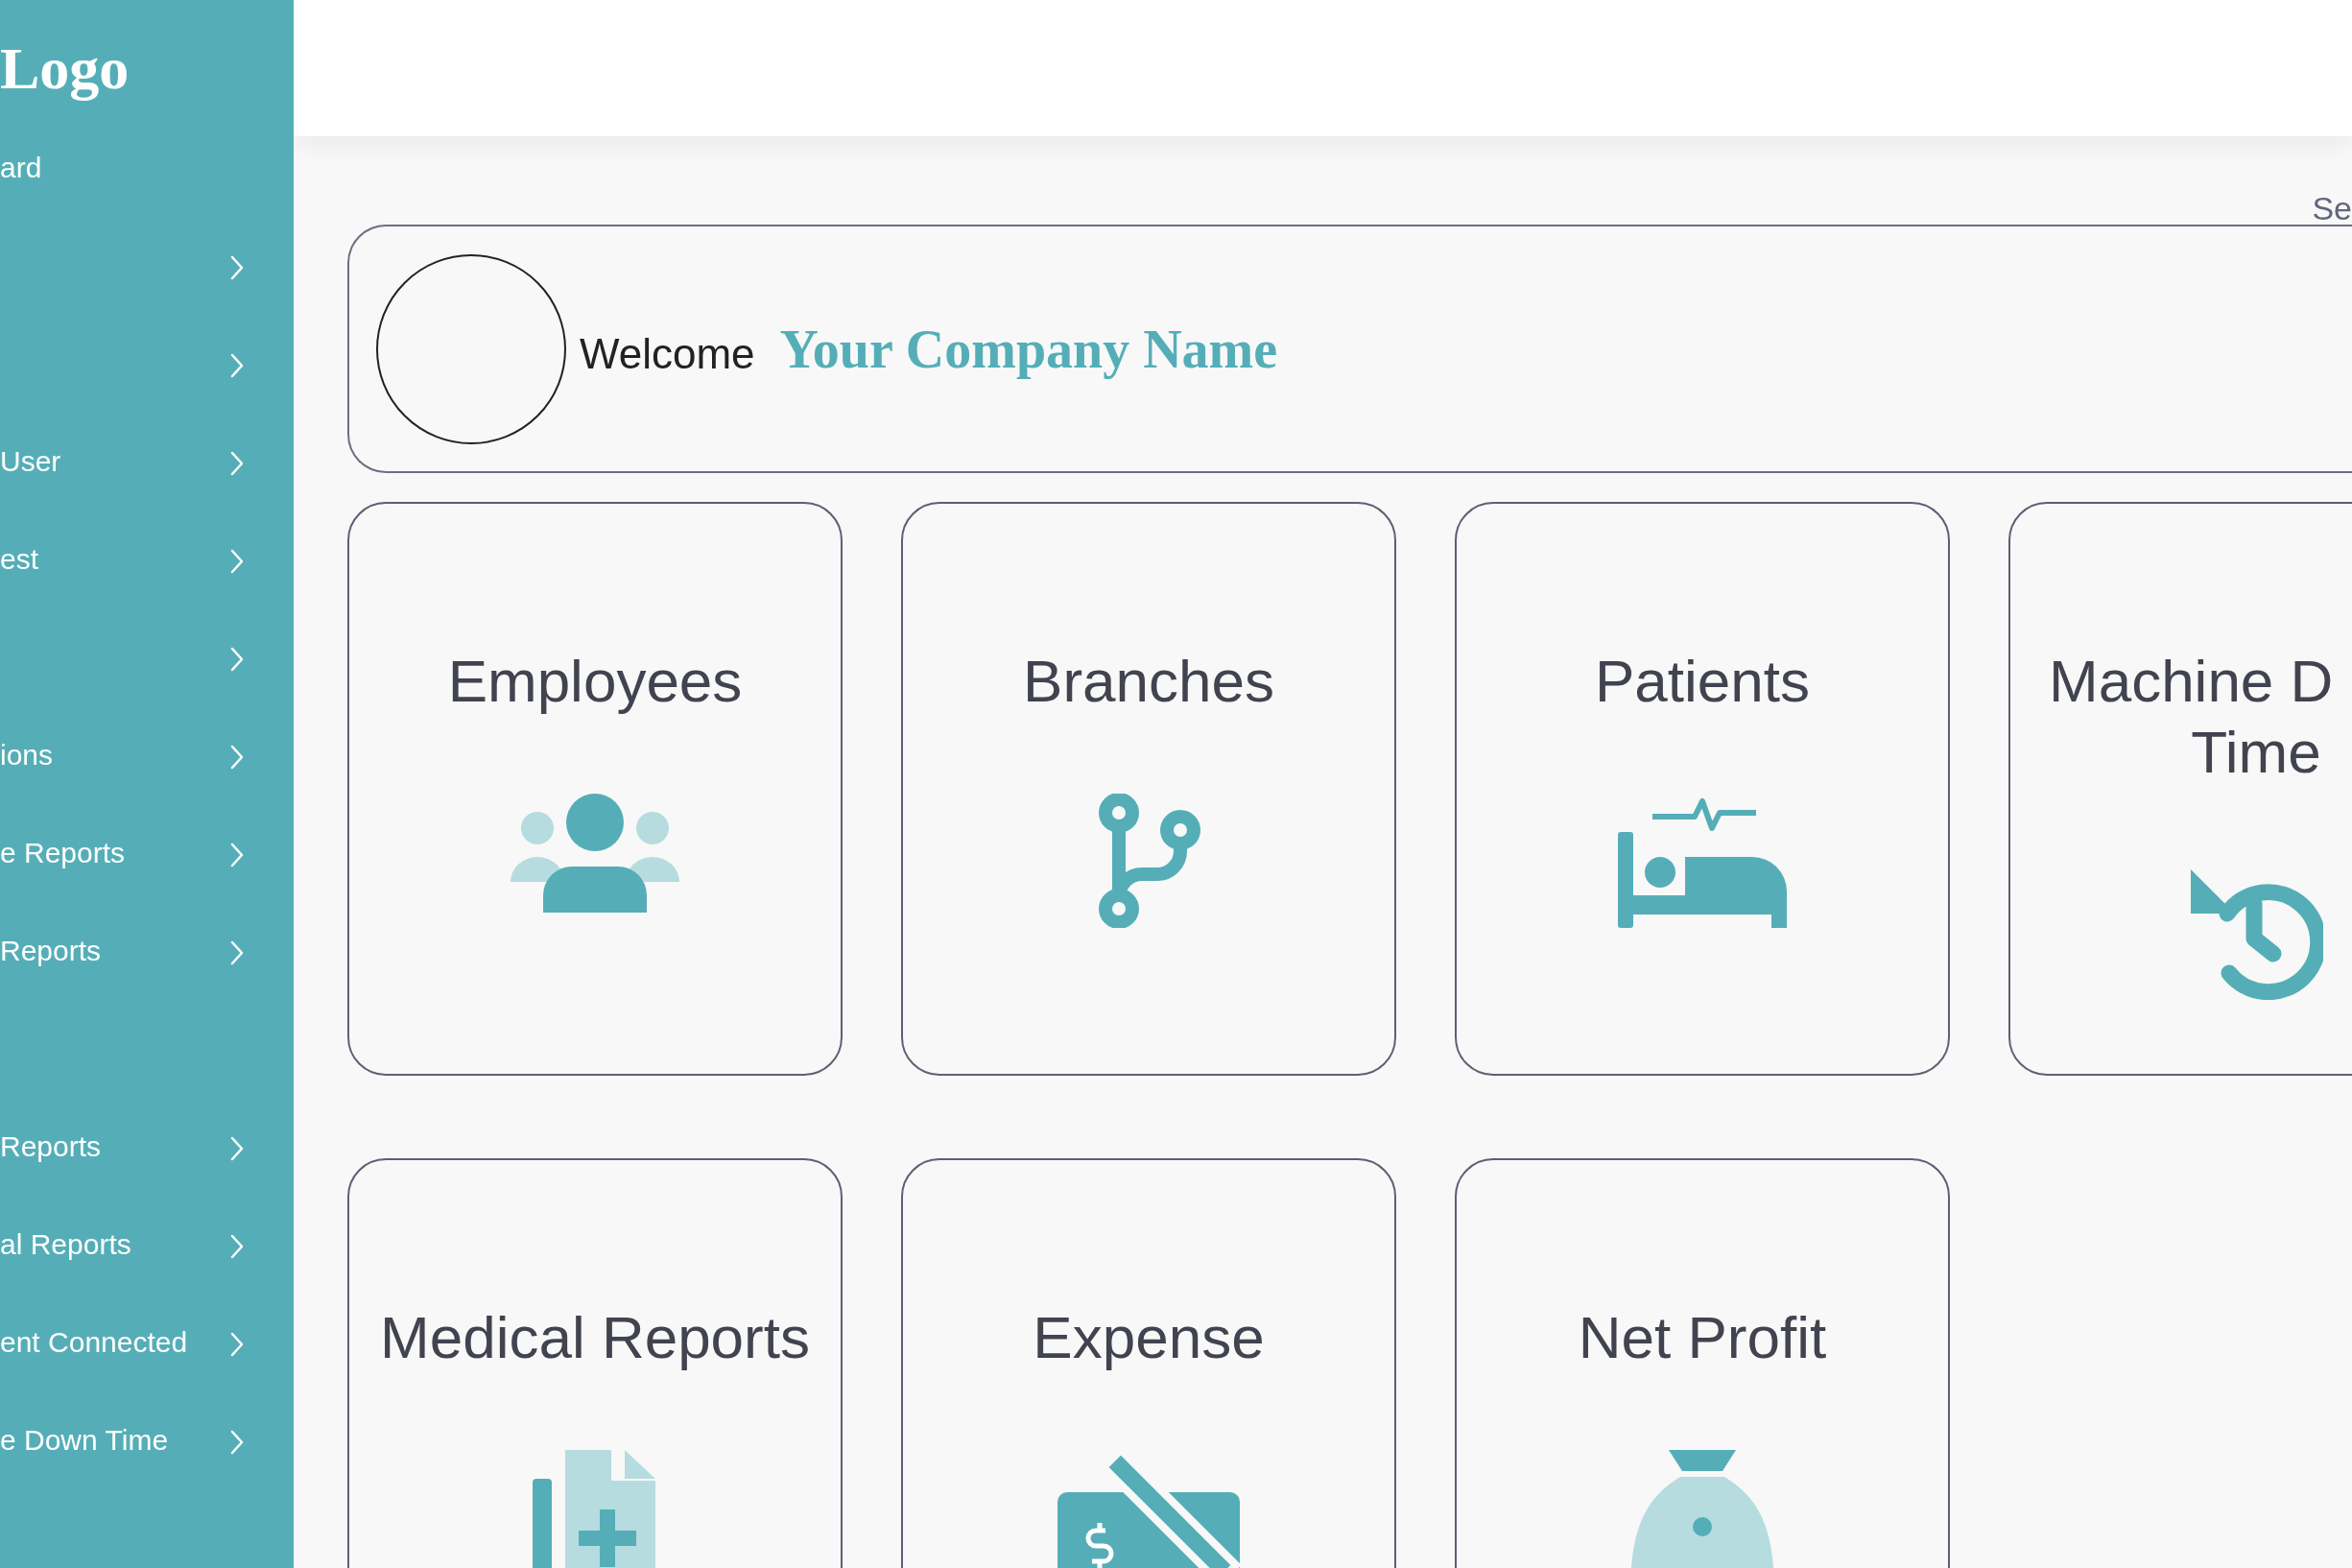 This screenshot has width=2352, height=1568. I want to click on sidebar-item: e Reports, so click(63, 853).